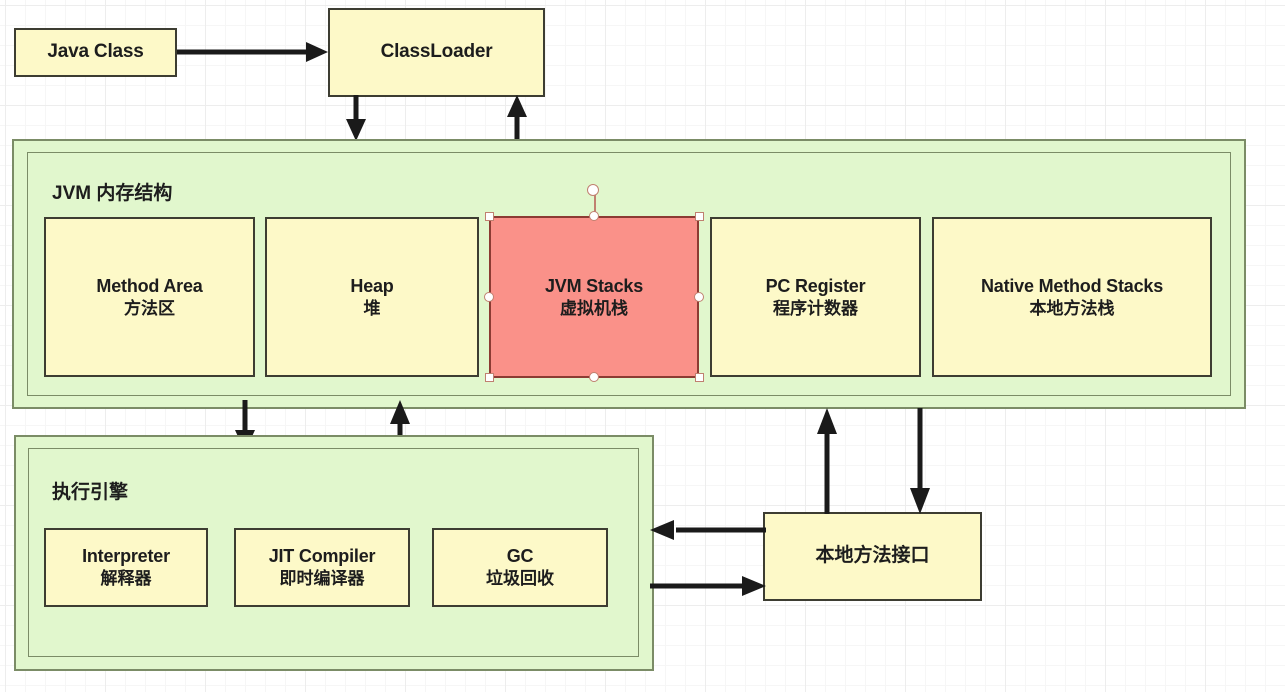 The width and height of the screenshot is (1285, 692). What do you see at coordinates (815, 297) in the screenshot?
I see `region-pc-register: PC Register 程序计数器` at bounding box center [815, 297].